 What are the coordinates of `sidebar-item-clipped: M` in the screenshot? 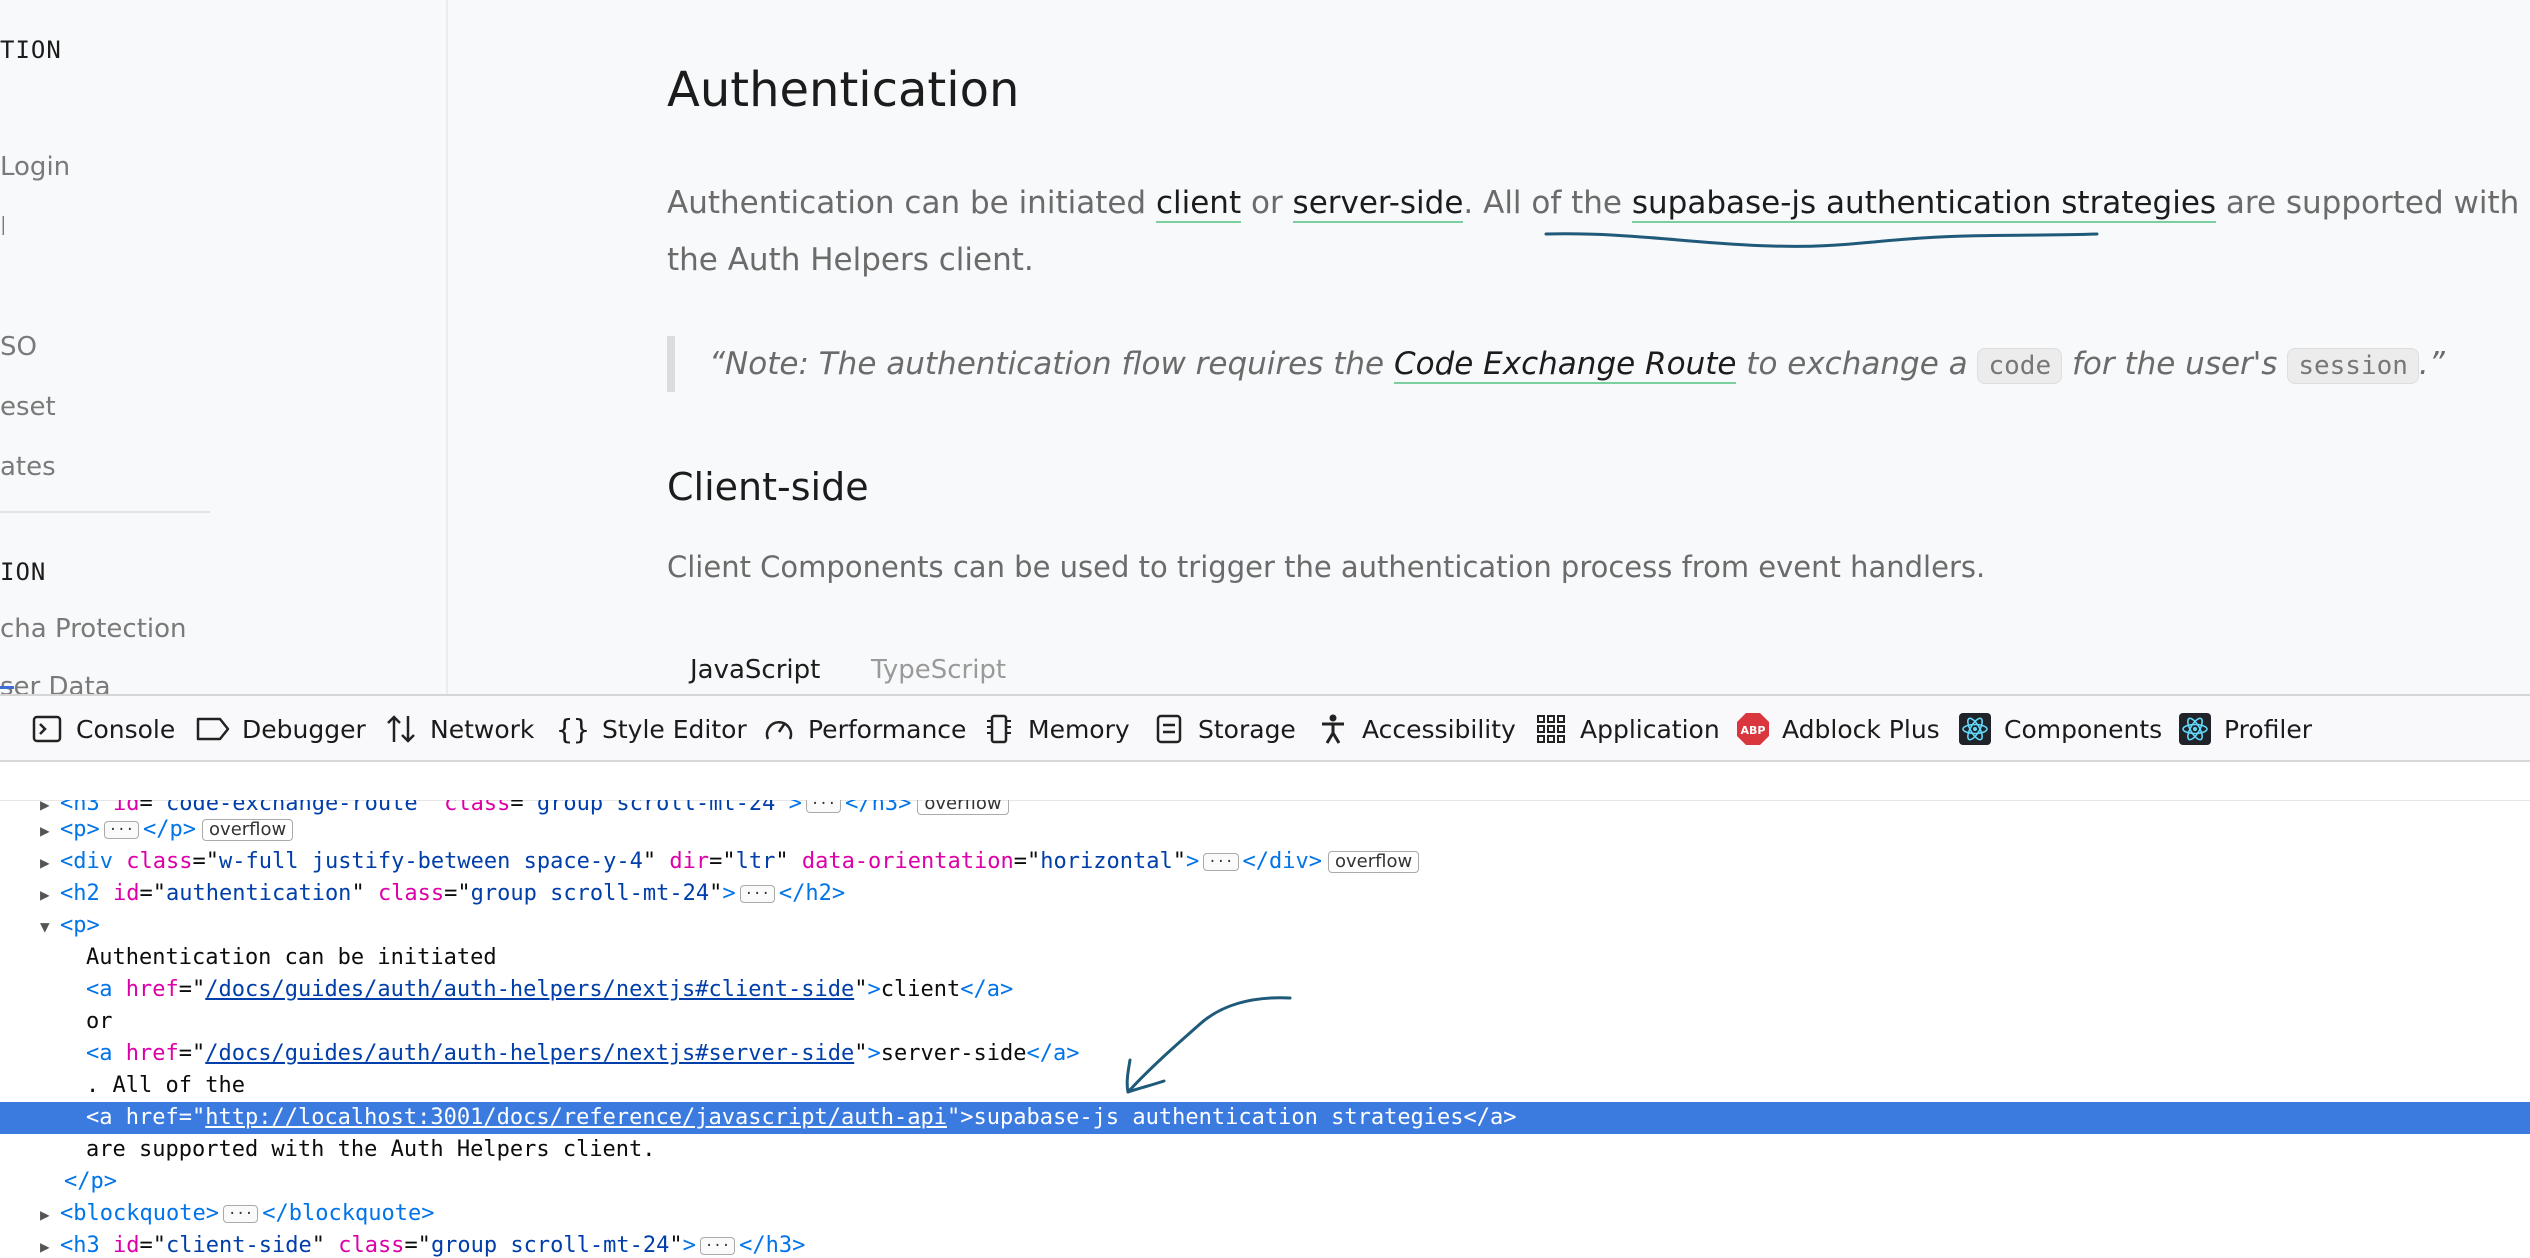 It's located at (2, 227).